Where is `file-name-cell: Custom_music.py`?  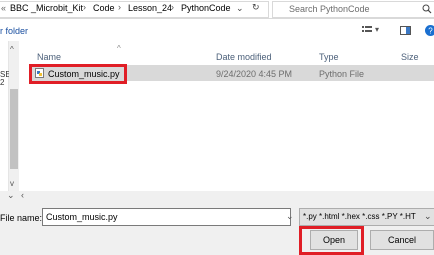
file-name-cell: Custom_music.py is located at coordinates (84, 74).